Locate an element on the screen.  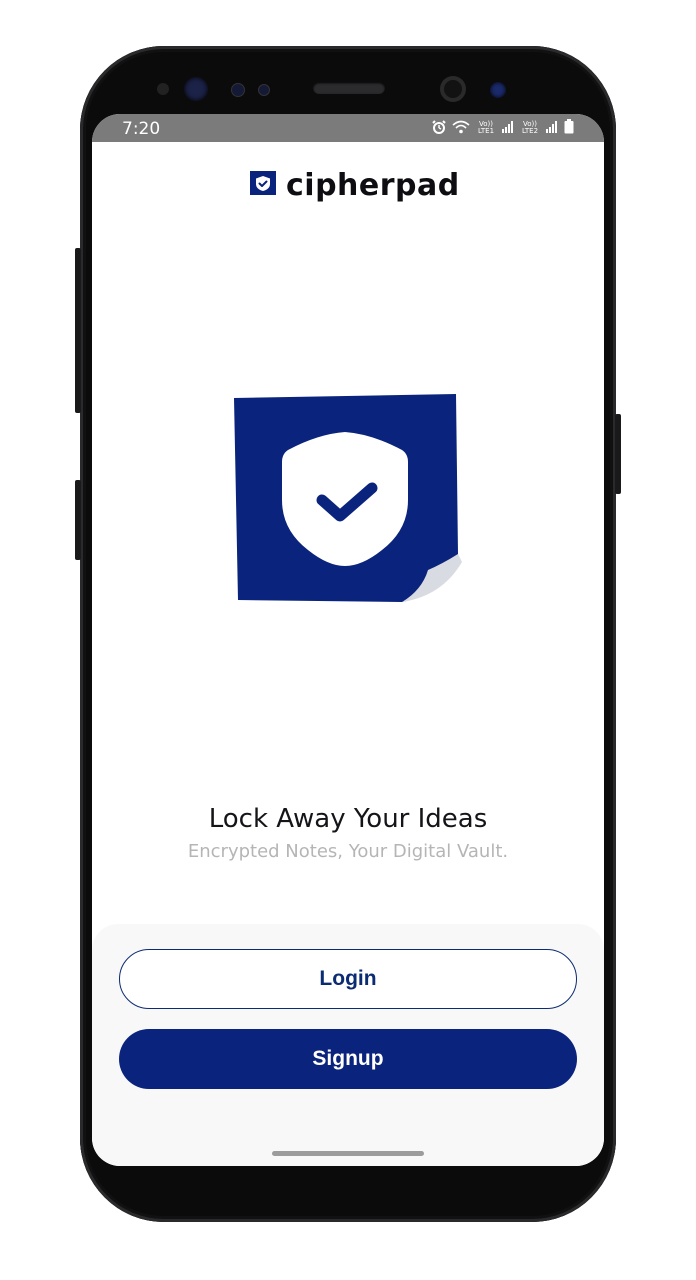
earpiece-speaker is located at coordinates (349, 88).